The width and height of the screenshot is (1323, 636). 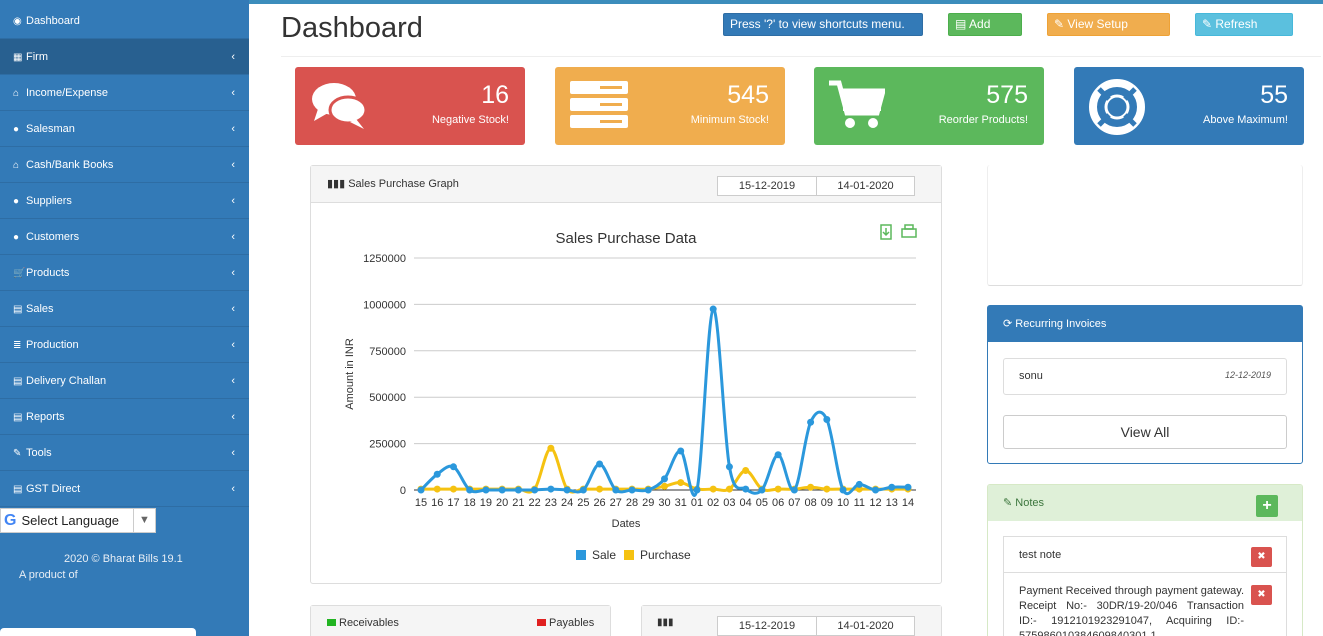 I want to click on legend-label-sale: Sale, so click(x=604, y=555).